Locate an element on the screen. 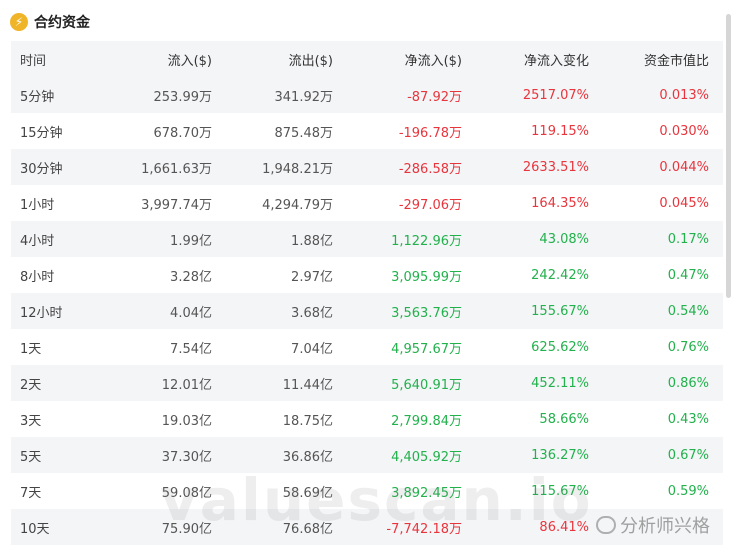  net-inflow-cell: 5,640.91万 is located at coordinates (426, 385).